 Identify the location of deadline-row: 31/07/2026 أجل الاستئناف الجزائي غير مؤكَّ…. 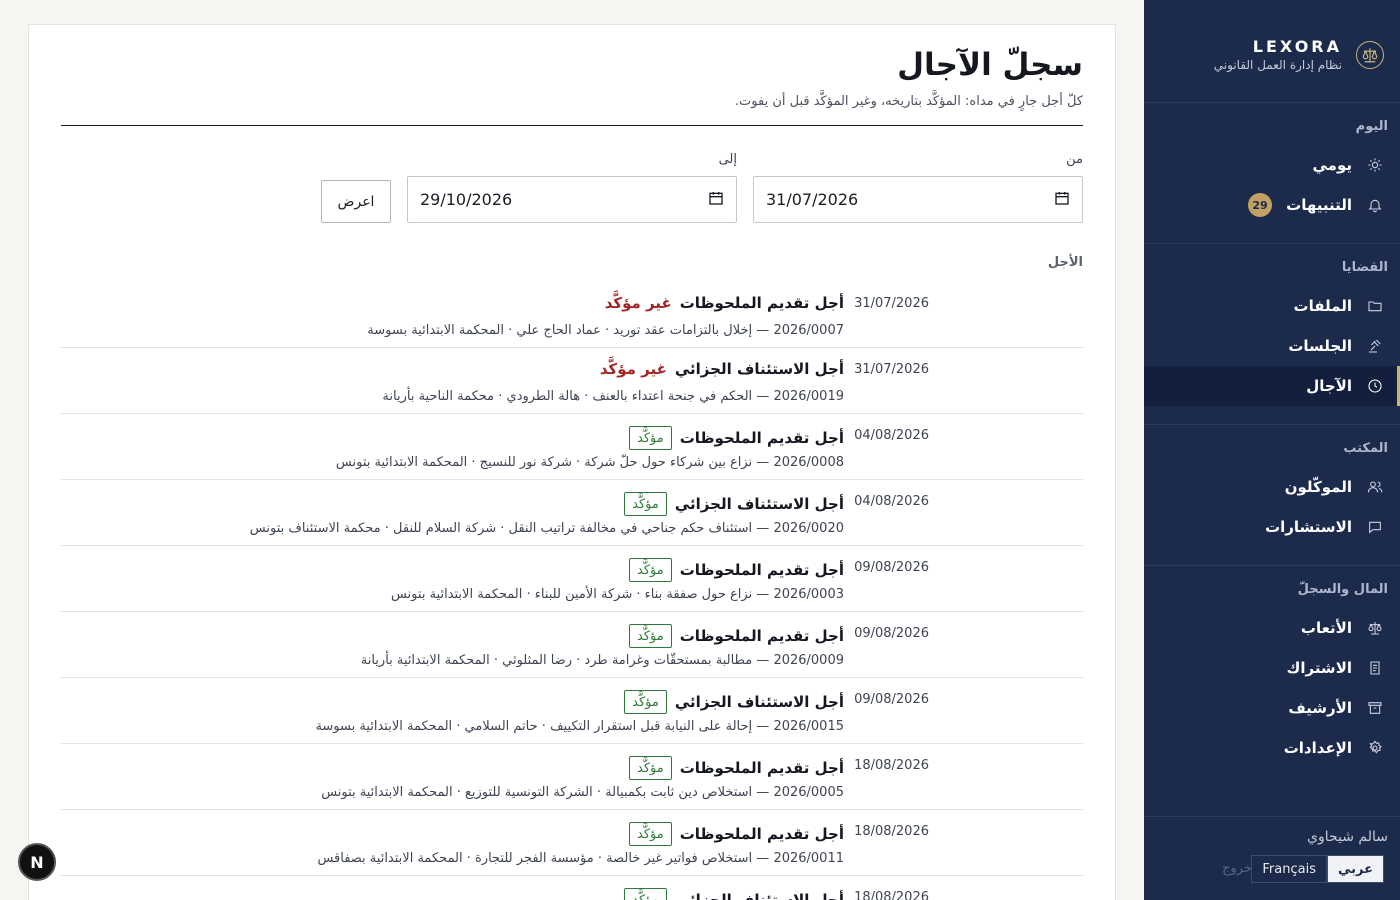
(572, 381).